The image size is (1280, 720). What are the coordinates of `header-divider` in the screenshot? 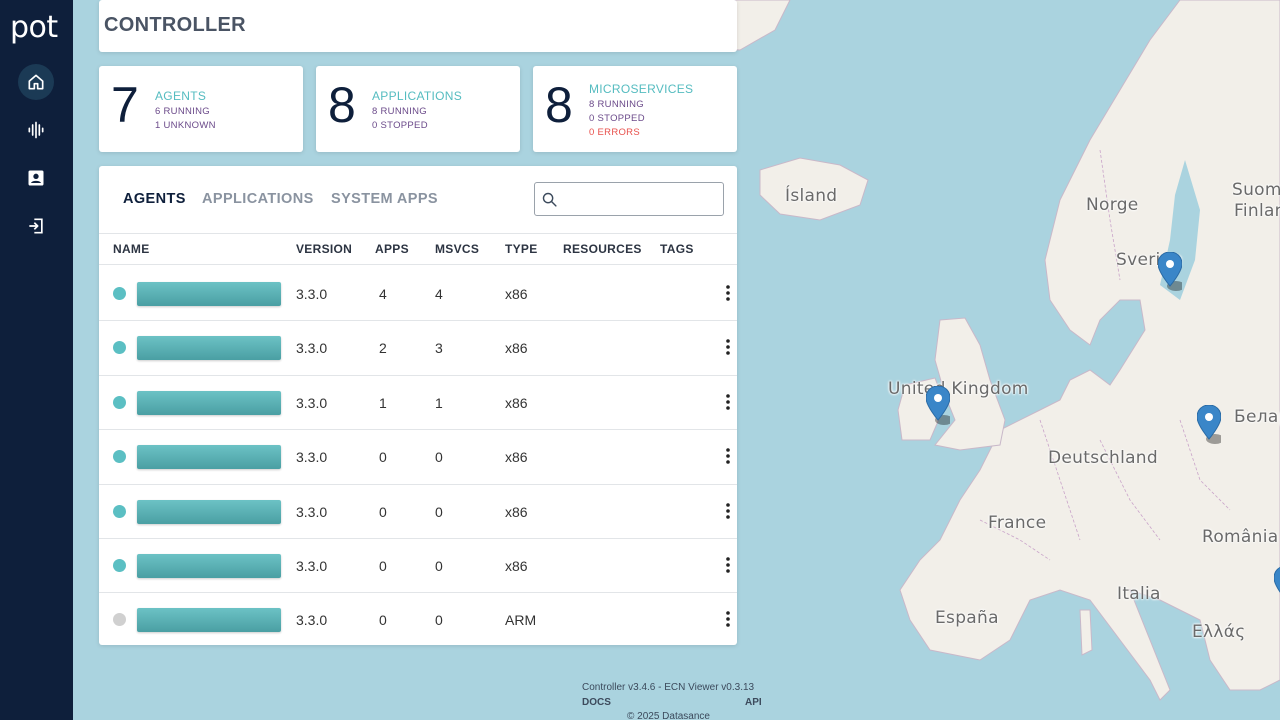 It's located at (418, 233).